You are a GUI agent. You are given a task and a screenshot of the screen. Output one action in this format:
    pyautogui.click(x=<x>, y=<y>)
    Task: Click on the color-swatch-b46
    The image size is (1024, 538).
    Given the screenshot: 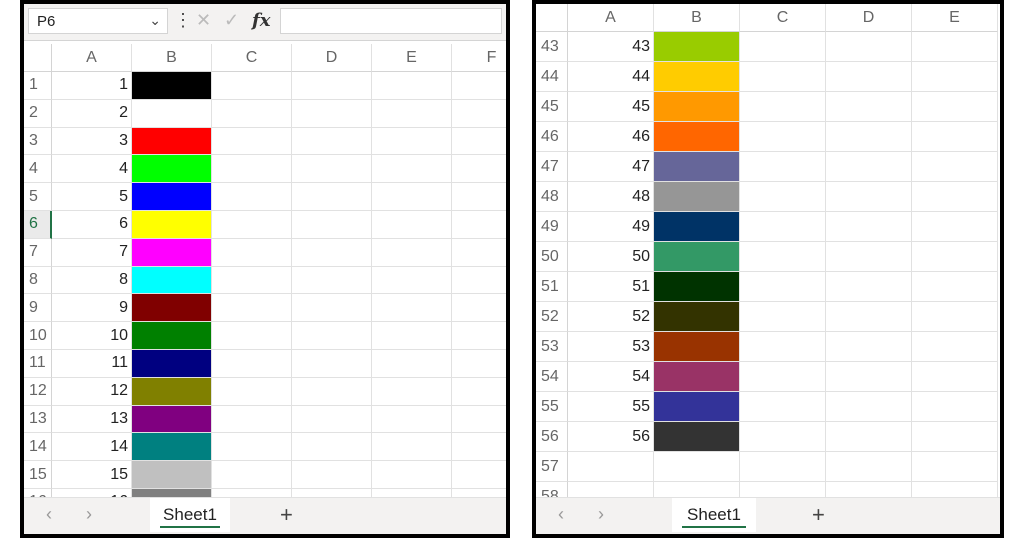 What is the action you would take?
    pyautogui.click(x=697, y=137)
    